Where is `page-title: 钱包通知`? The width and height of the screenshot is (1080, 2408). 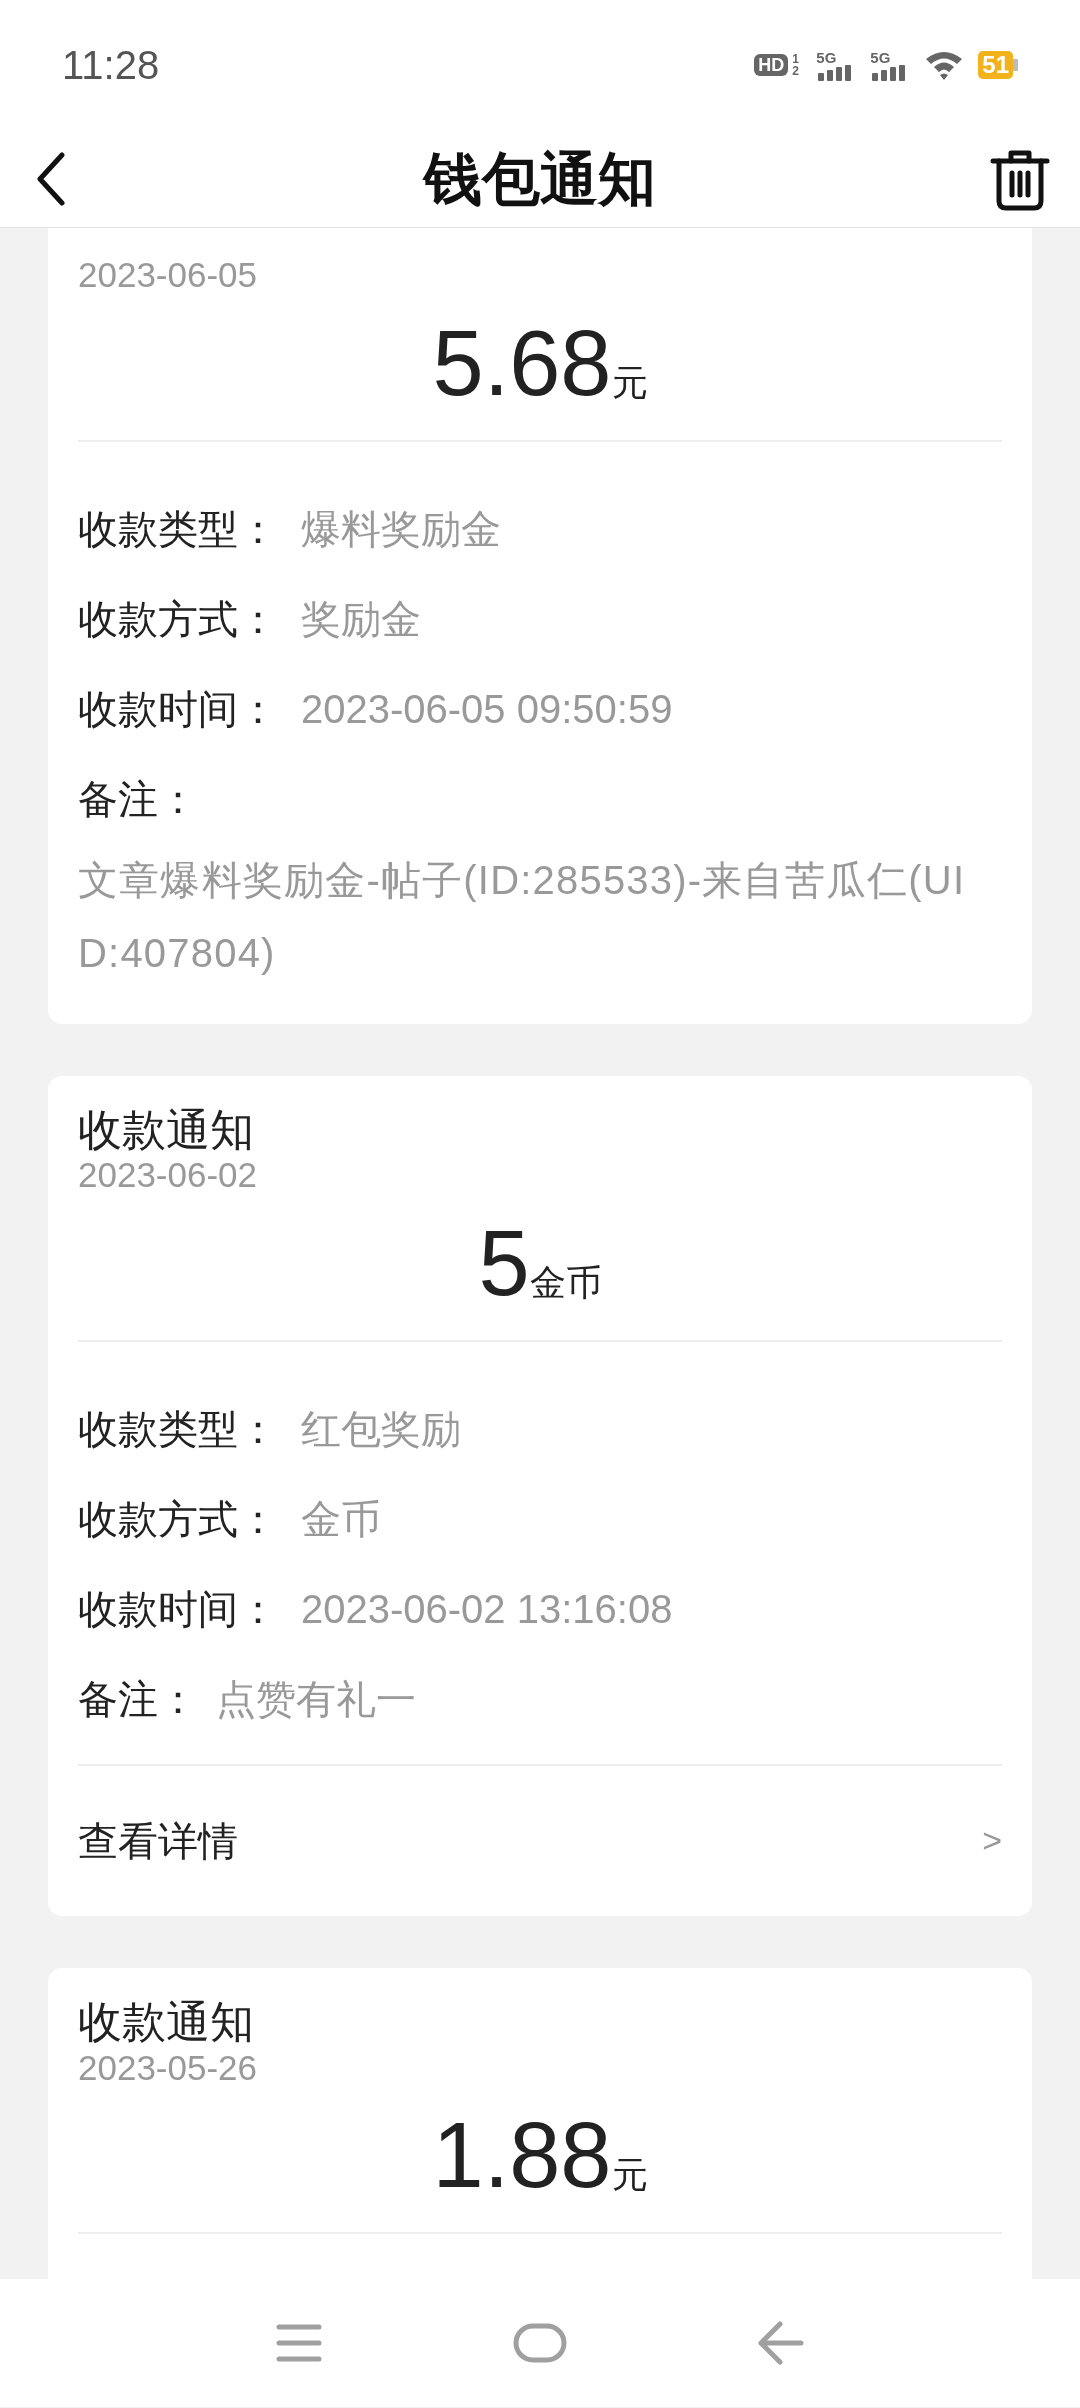 page-title: 钱包通知 is located at coordinates (539, 179).